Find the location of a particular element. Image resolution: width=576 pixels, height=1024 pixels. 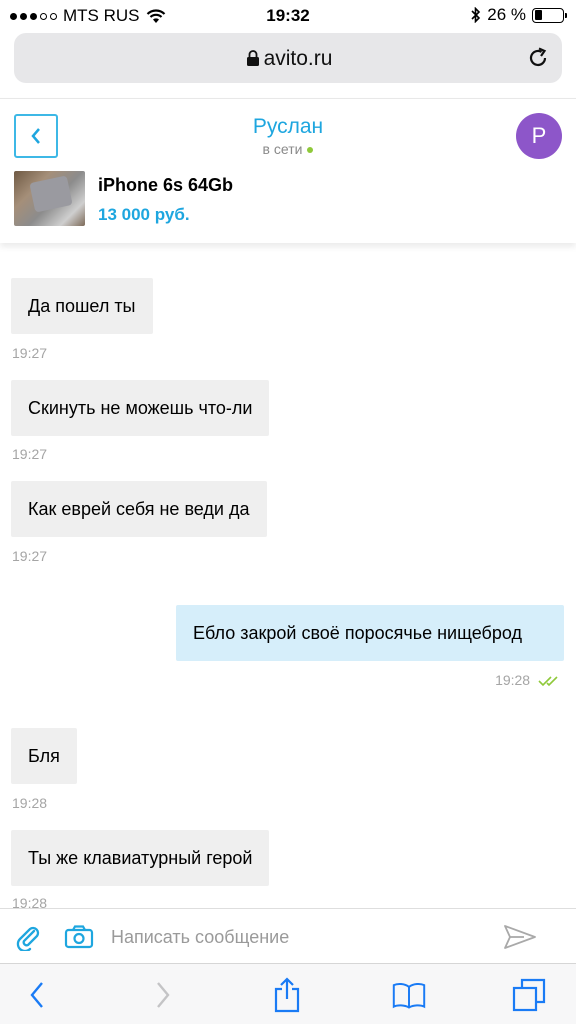

address-bar: avito.ru is located at coordinates (288, 58).